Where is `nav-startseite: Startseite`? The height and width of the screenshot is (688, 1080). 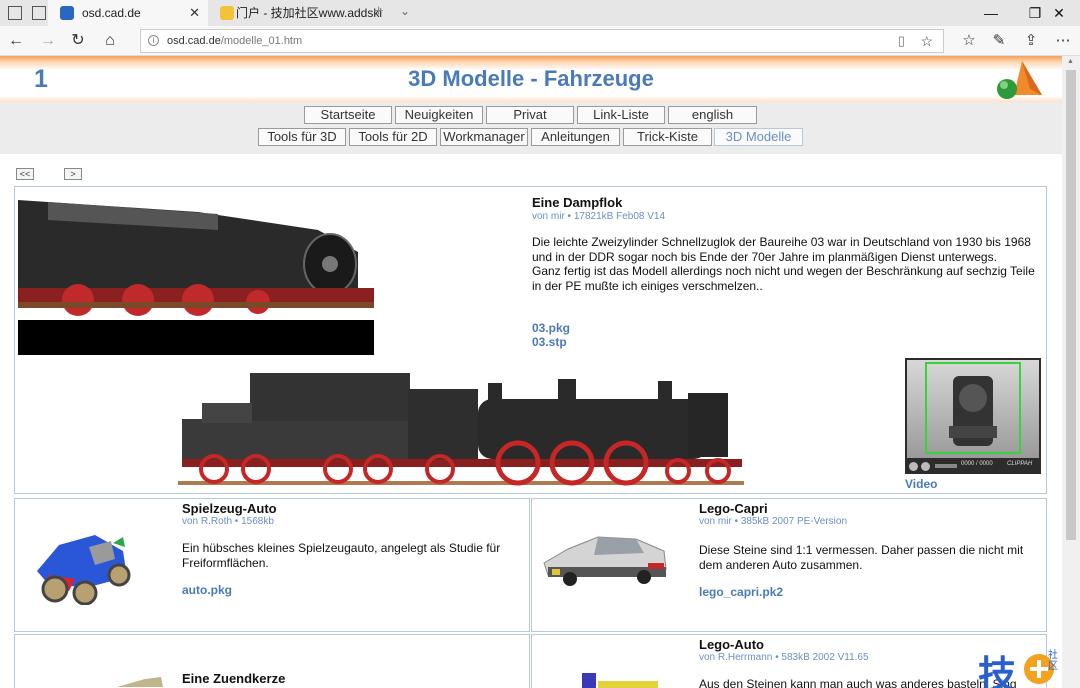
nav-startseite: Startseite is located at coordinates (348, 115).